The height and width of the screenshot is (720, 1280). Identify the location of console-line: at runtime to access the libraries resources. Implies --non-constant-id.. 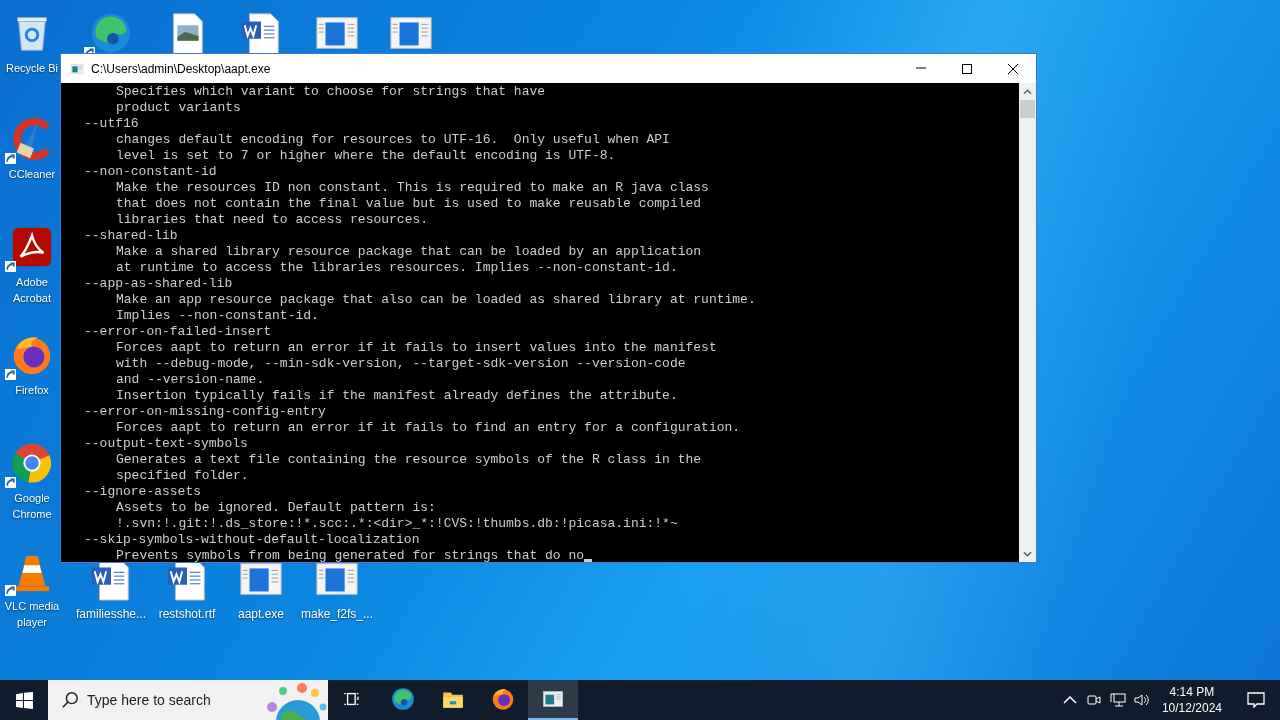
(397, 268).